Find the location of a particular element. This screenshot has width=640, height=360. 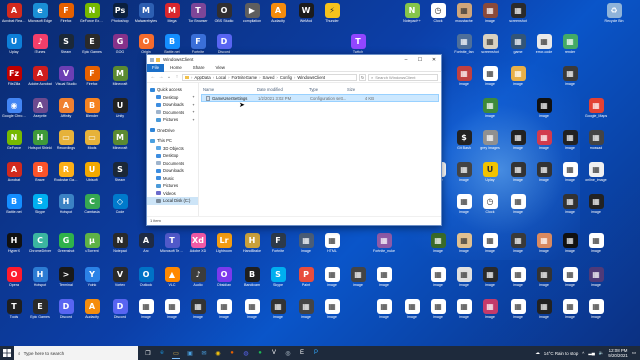

taskbar-photoshop-button: P is located at coordinates (316, 353).